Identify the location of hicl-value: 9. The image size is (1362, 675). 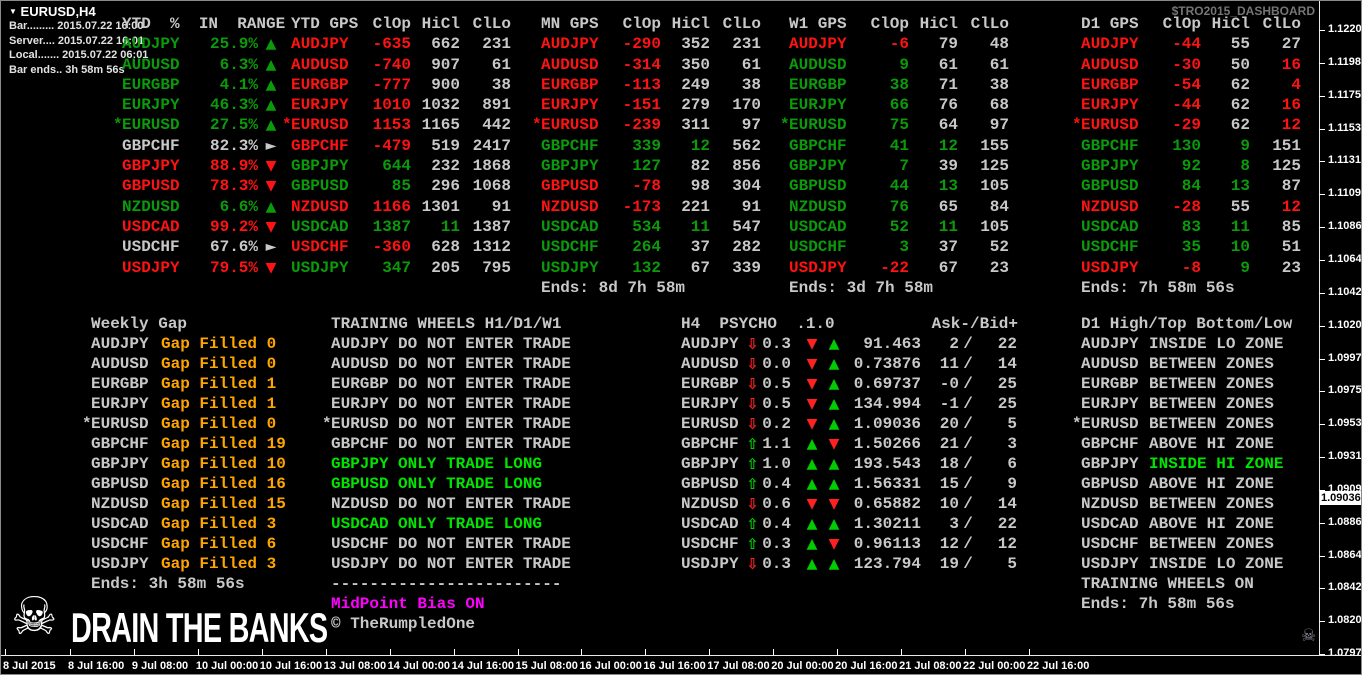
(1245, 145).